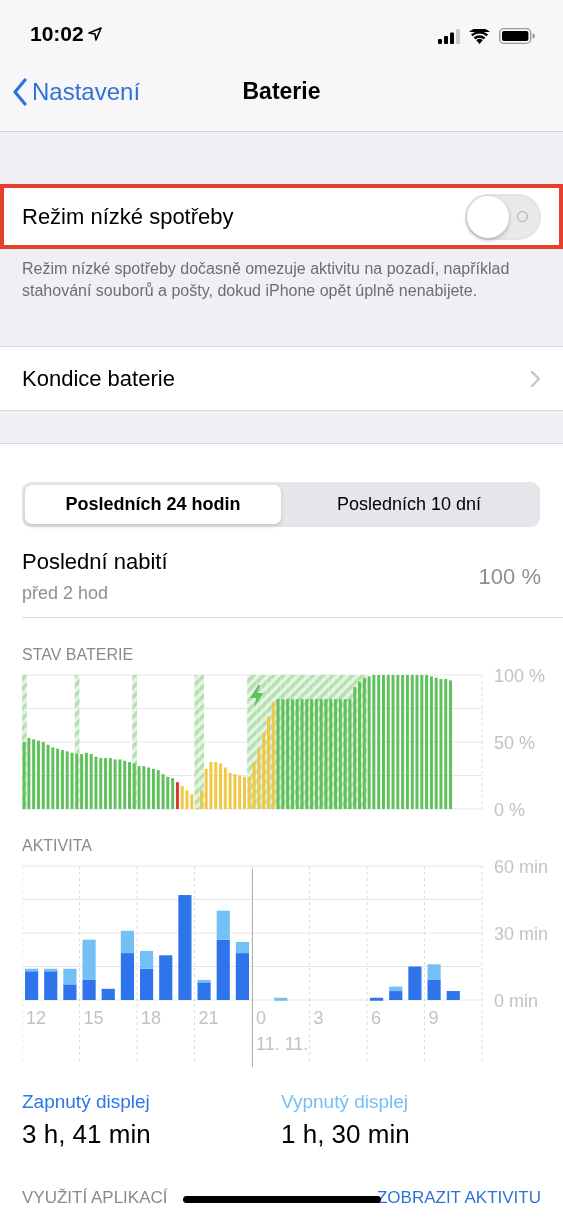  What do you see at coordinates (78, 655) in the screenshot?
I see `section-header: STAV BATERIE` at bounding box center [78, 655].